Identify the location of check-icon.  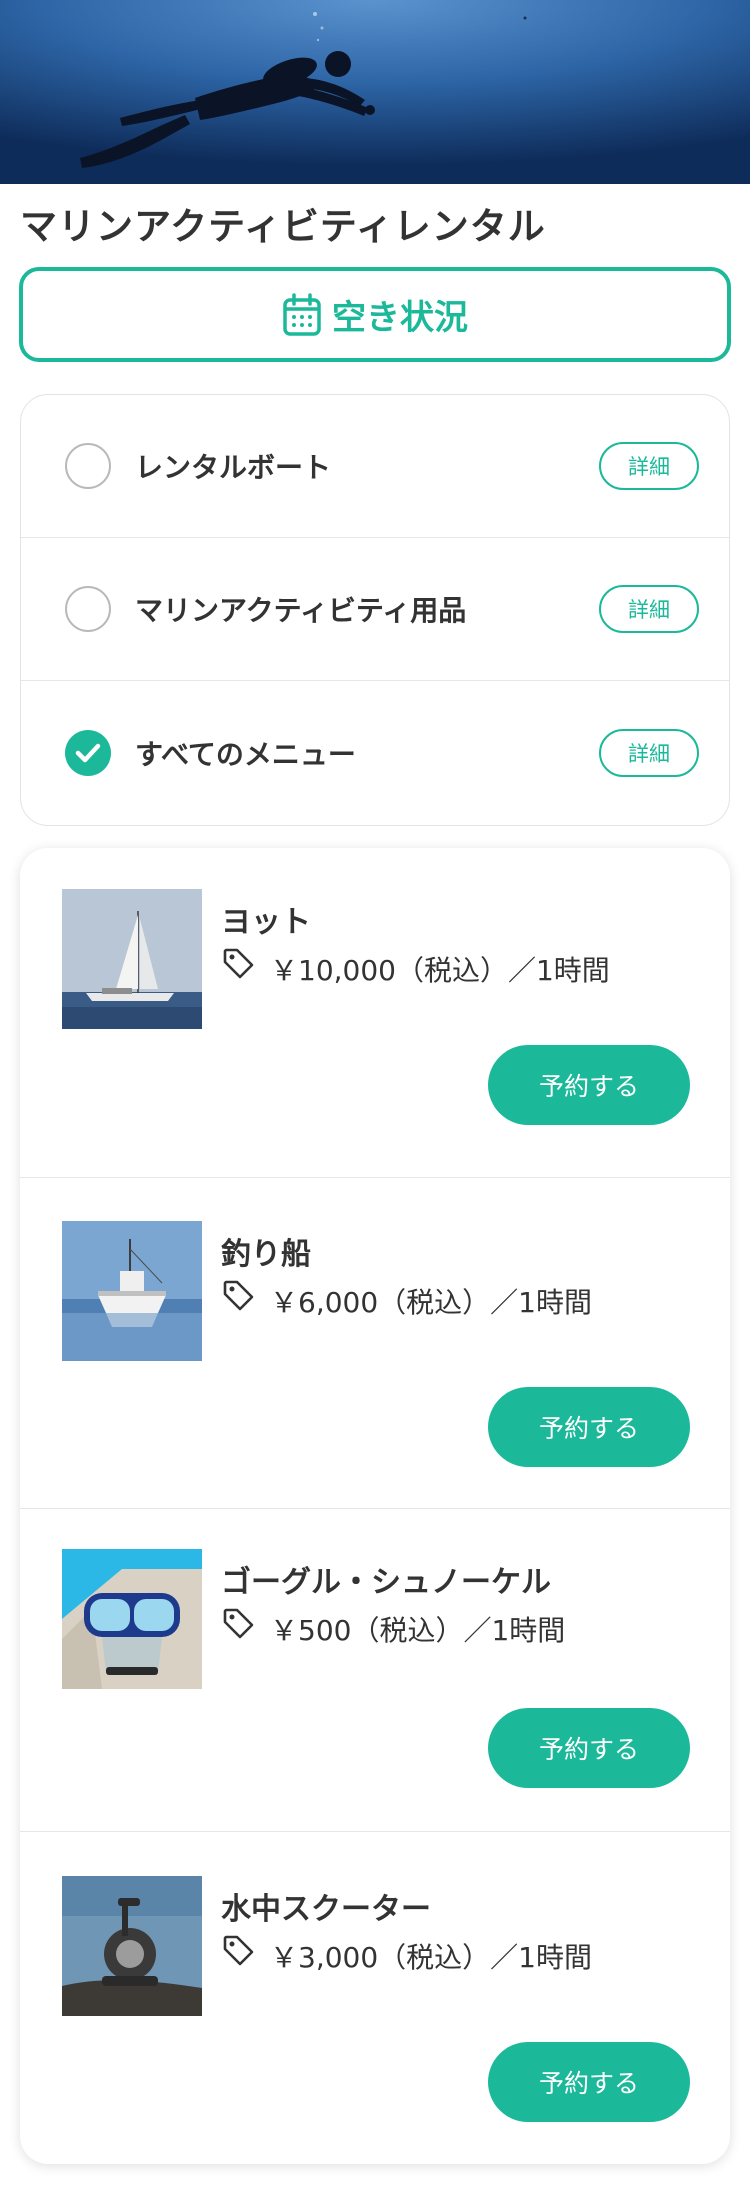
(88, 753).